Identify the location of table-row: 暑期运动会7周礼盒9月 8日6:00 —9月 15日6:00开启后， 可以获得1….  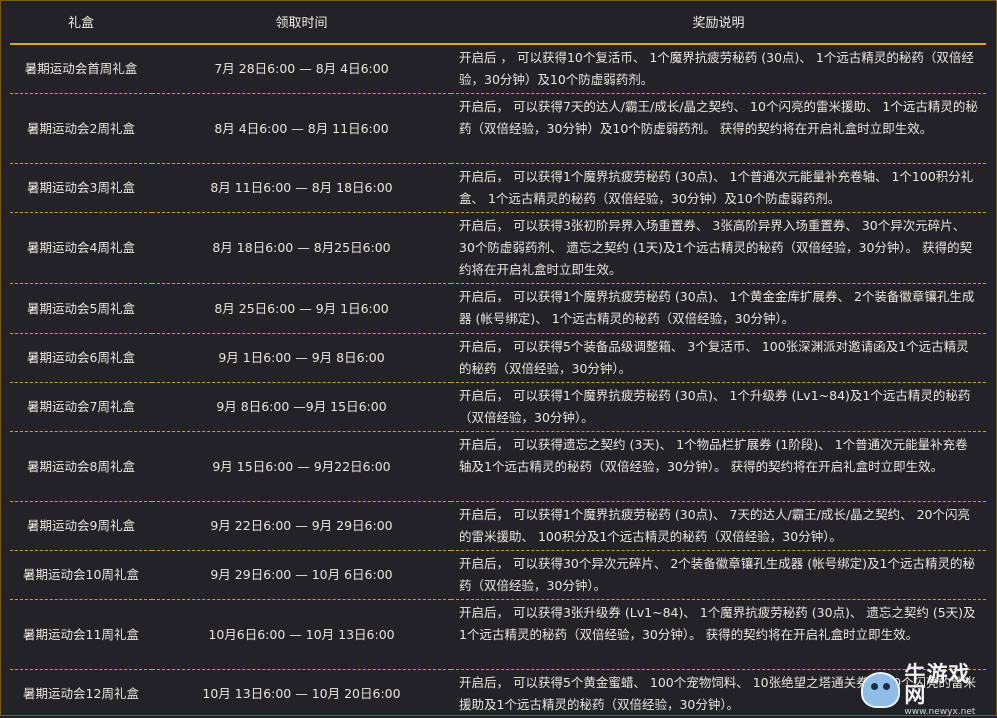
(498, 407).